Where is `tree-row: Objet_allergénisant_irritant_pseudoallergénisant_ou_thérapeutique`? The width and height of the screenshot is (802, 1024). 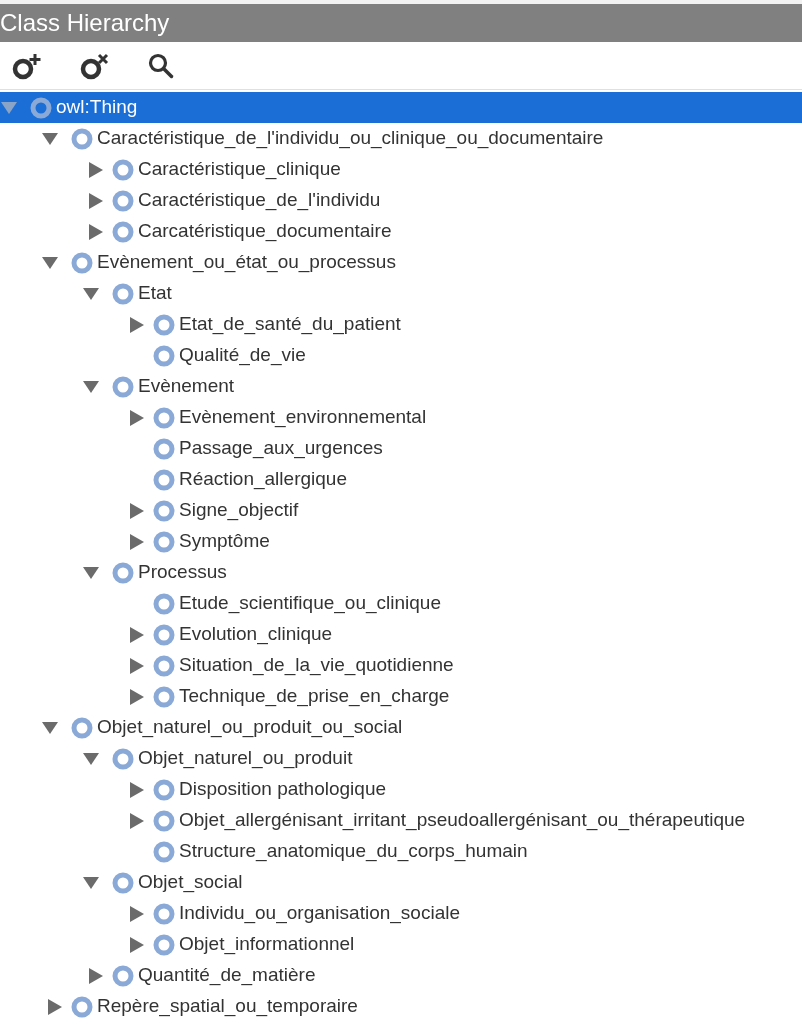
tree-row: Objet_allergénisant_irritant_pseudoallergénisant_ou_thérapeutique is located at coordinates (401, 820).